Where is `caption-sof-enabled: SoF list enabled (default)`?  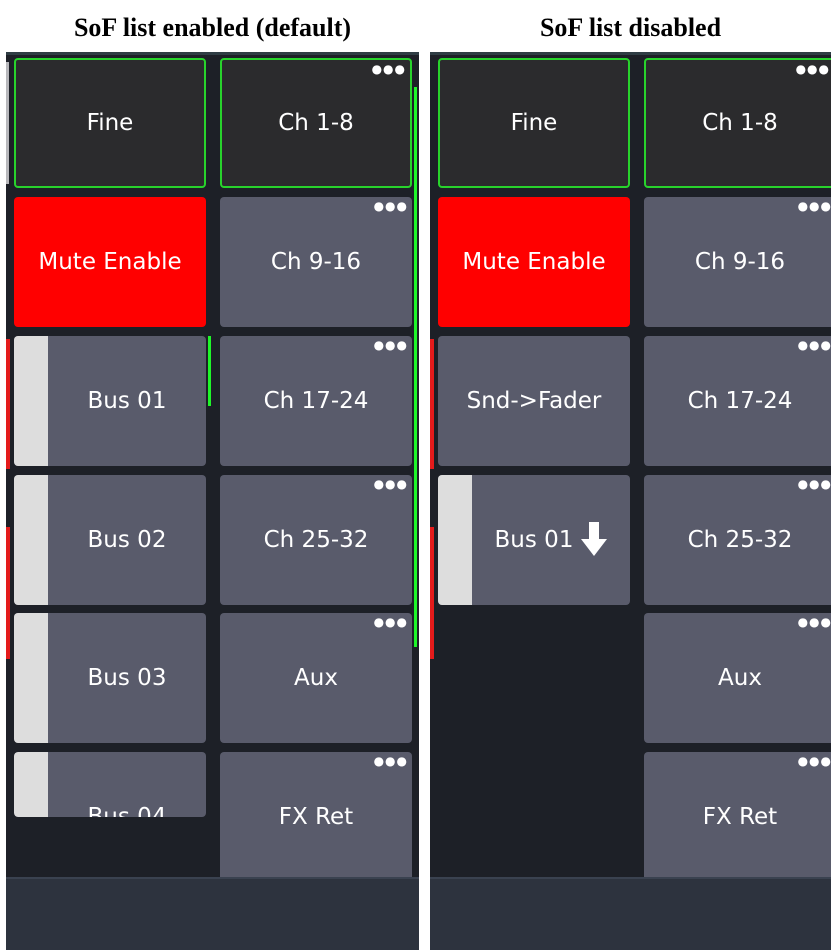 caption-sof-enabled: SoF list enabled (default) is located at coordinates (212, 27).